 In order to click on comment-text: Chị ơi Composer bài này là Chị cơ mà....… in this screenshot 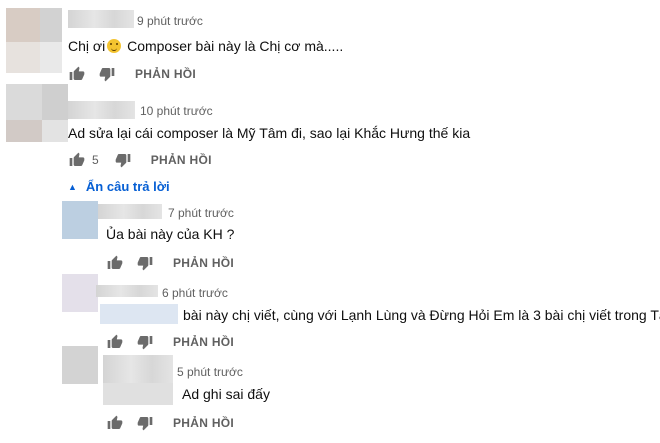, I will do `click(205, 46)`.